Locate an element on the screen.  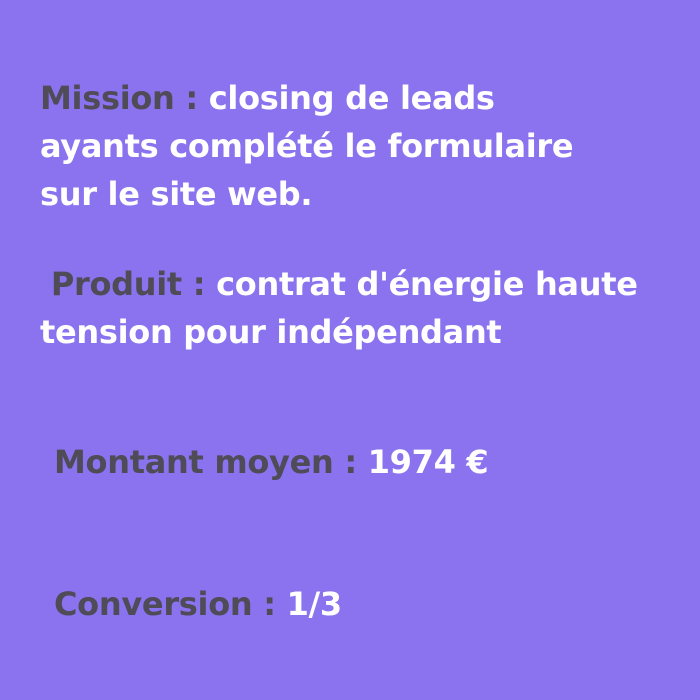
mission-label: Mission : is located at coordinates (119, 98).